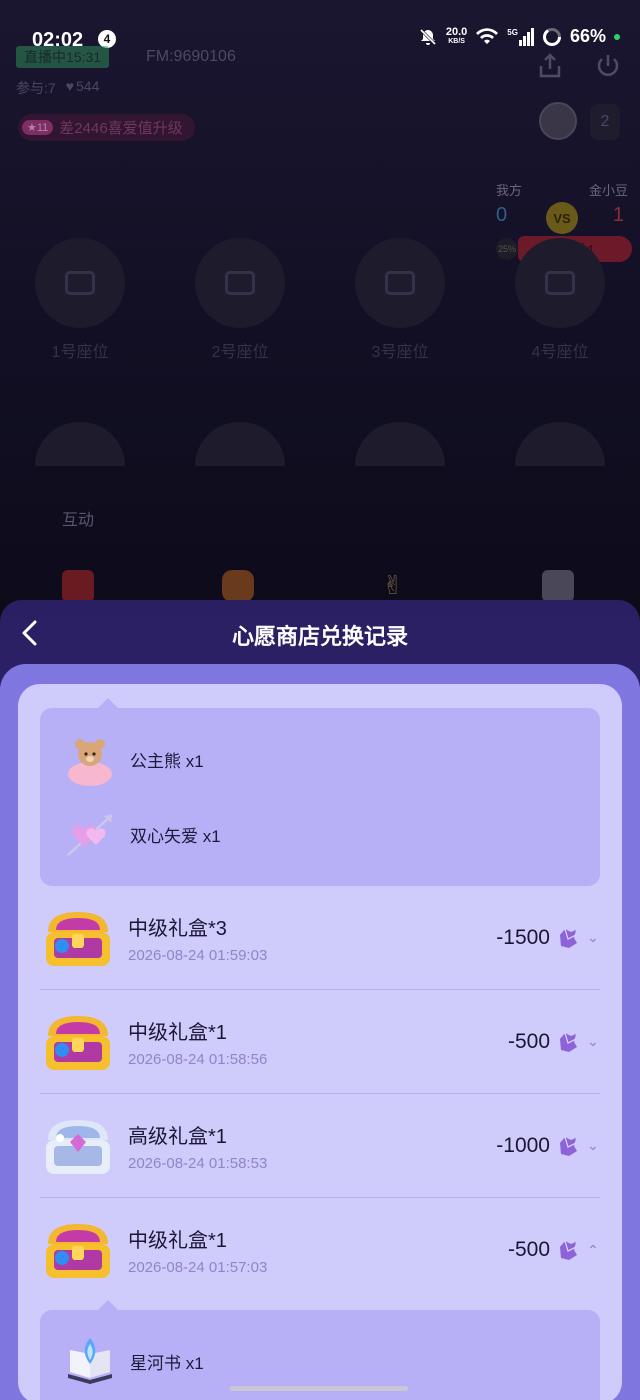 The height and width of the screenshot is (1400, 640). I want to click on detail-label: 星河书 x1, so click(167, 1363).